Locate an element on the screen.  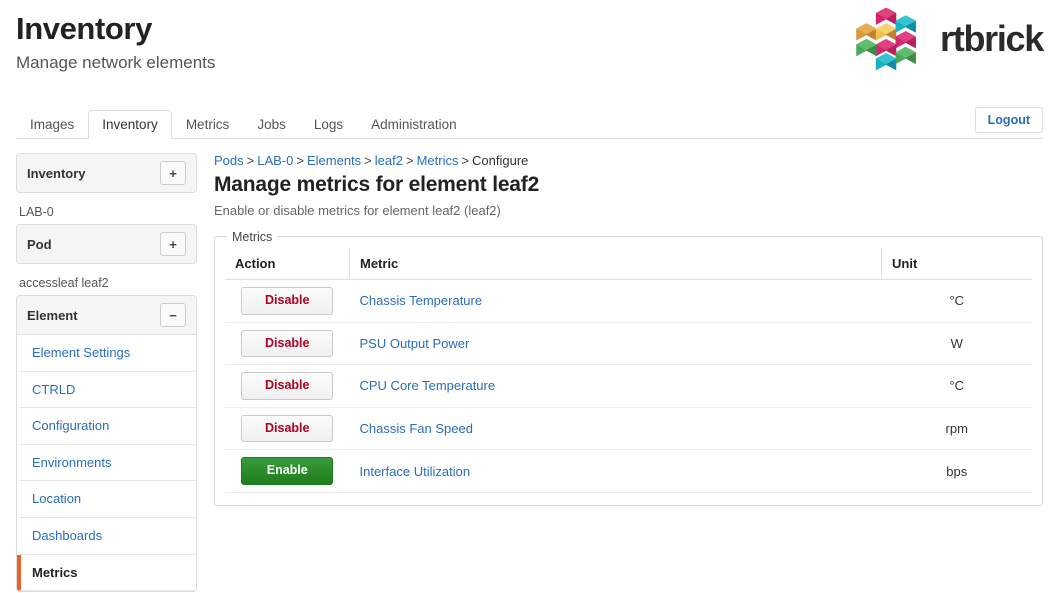
collapse-minus-icon: − is located at coordinates (173, 315).